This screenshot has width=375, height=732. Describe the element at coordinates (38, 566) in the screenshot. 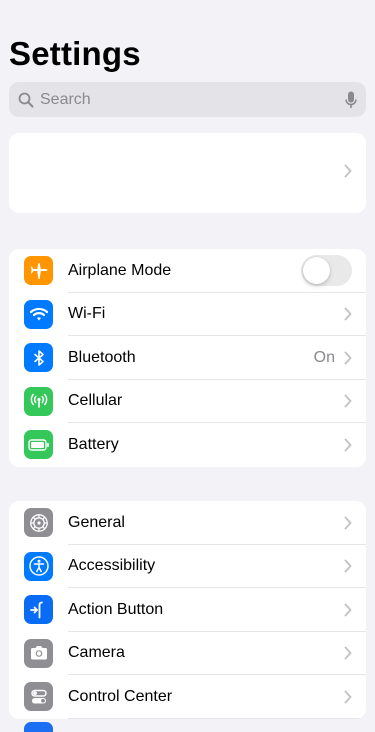

I see `accessibility-icon` at that location.